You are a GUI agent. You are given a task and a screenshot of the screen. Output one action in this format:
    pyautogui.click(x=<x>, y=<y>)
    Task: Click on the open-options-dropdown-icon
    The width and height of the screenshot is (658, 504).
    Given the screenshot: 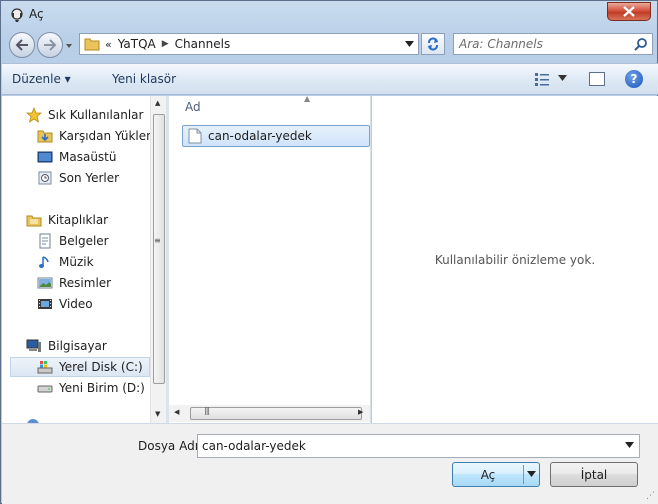 What is the action you would take?
    pyautogui.click(x=531, y=474)
    